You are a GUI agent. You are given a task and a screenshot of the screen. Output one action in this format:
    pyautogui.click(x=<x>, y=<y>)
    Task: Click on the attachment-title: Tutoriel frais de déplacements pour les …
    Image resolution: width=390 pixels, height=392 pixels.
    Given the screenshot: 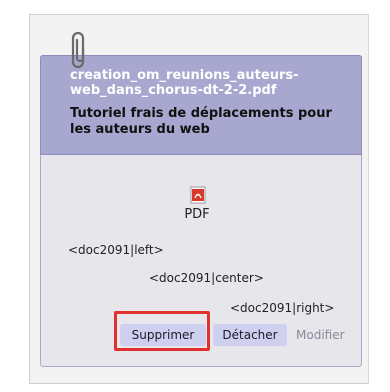 What is the action you would take?
    pyautogui.click(x=201, y=121)
    